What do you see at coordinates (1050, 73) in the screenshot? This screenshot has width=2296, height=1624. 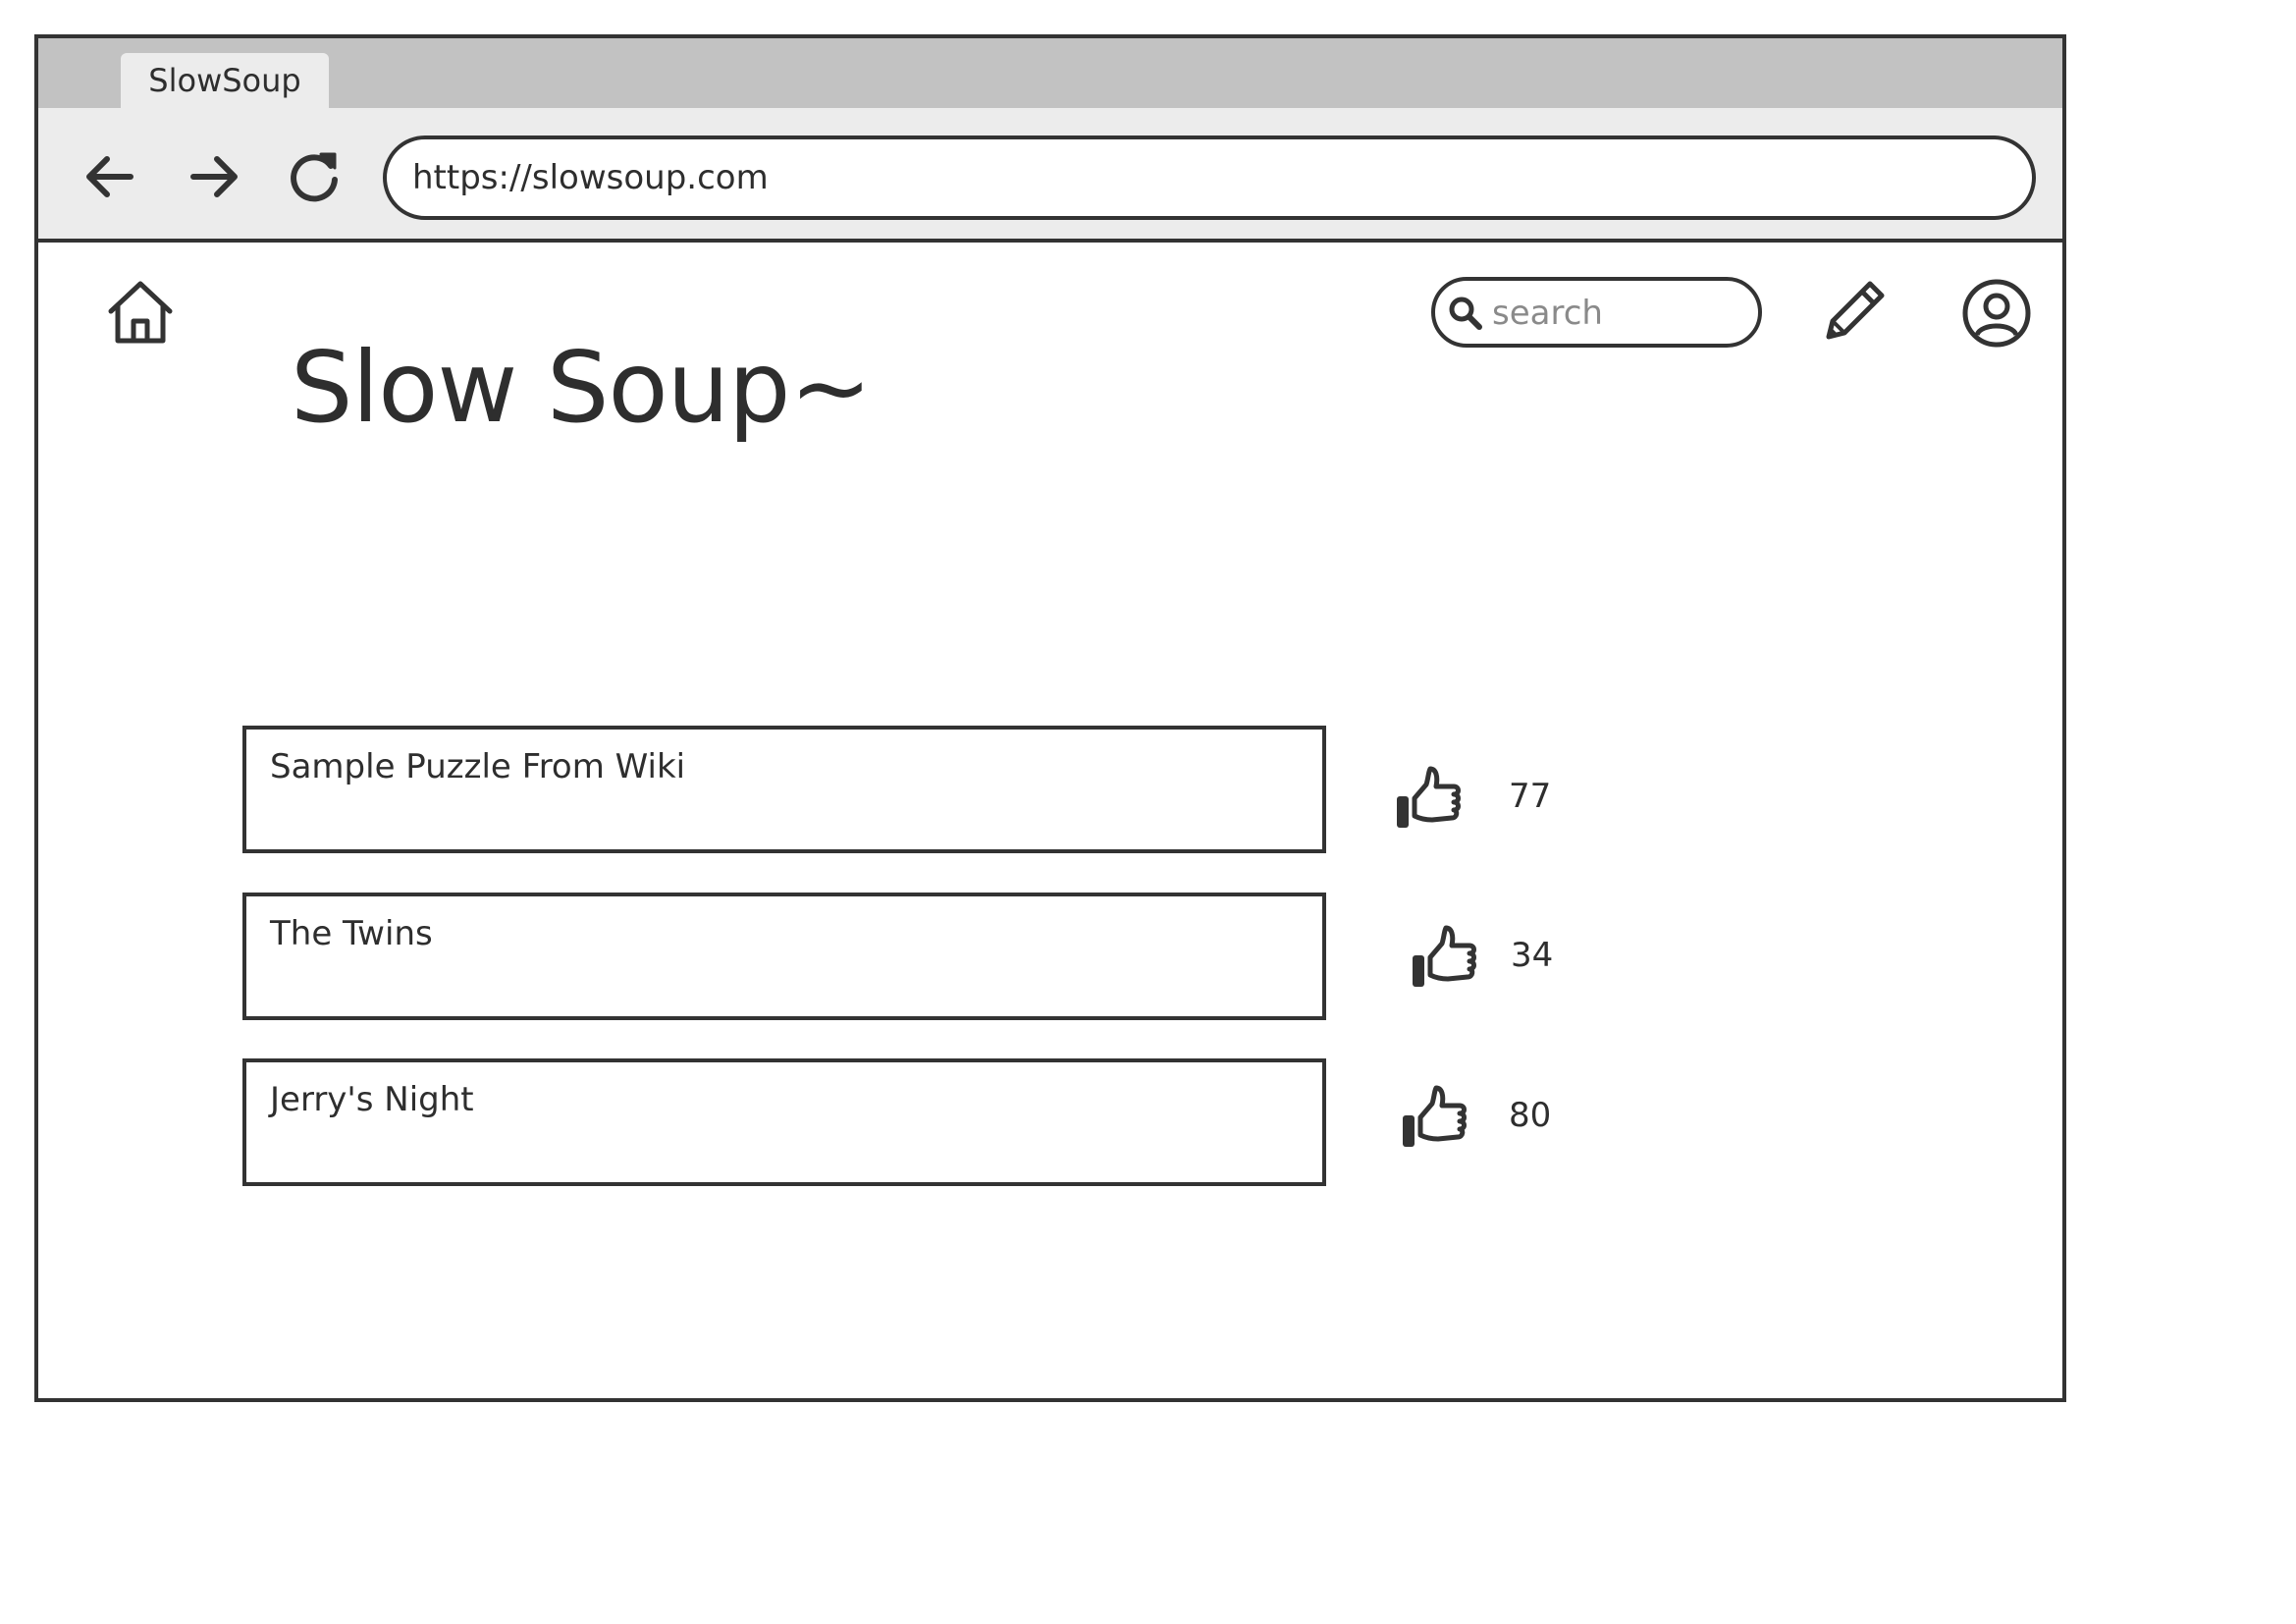 I see `tab-strip: SlowSoup` at bounding box center [1050, 73].